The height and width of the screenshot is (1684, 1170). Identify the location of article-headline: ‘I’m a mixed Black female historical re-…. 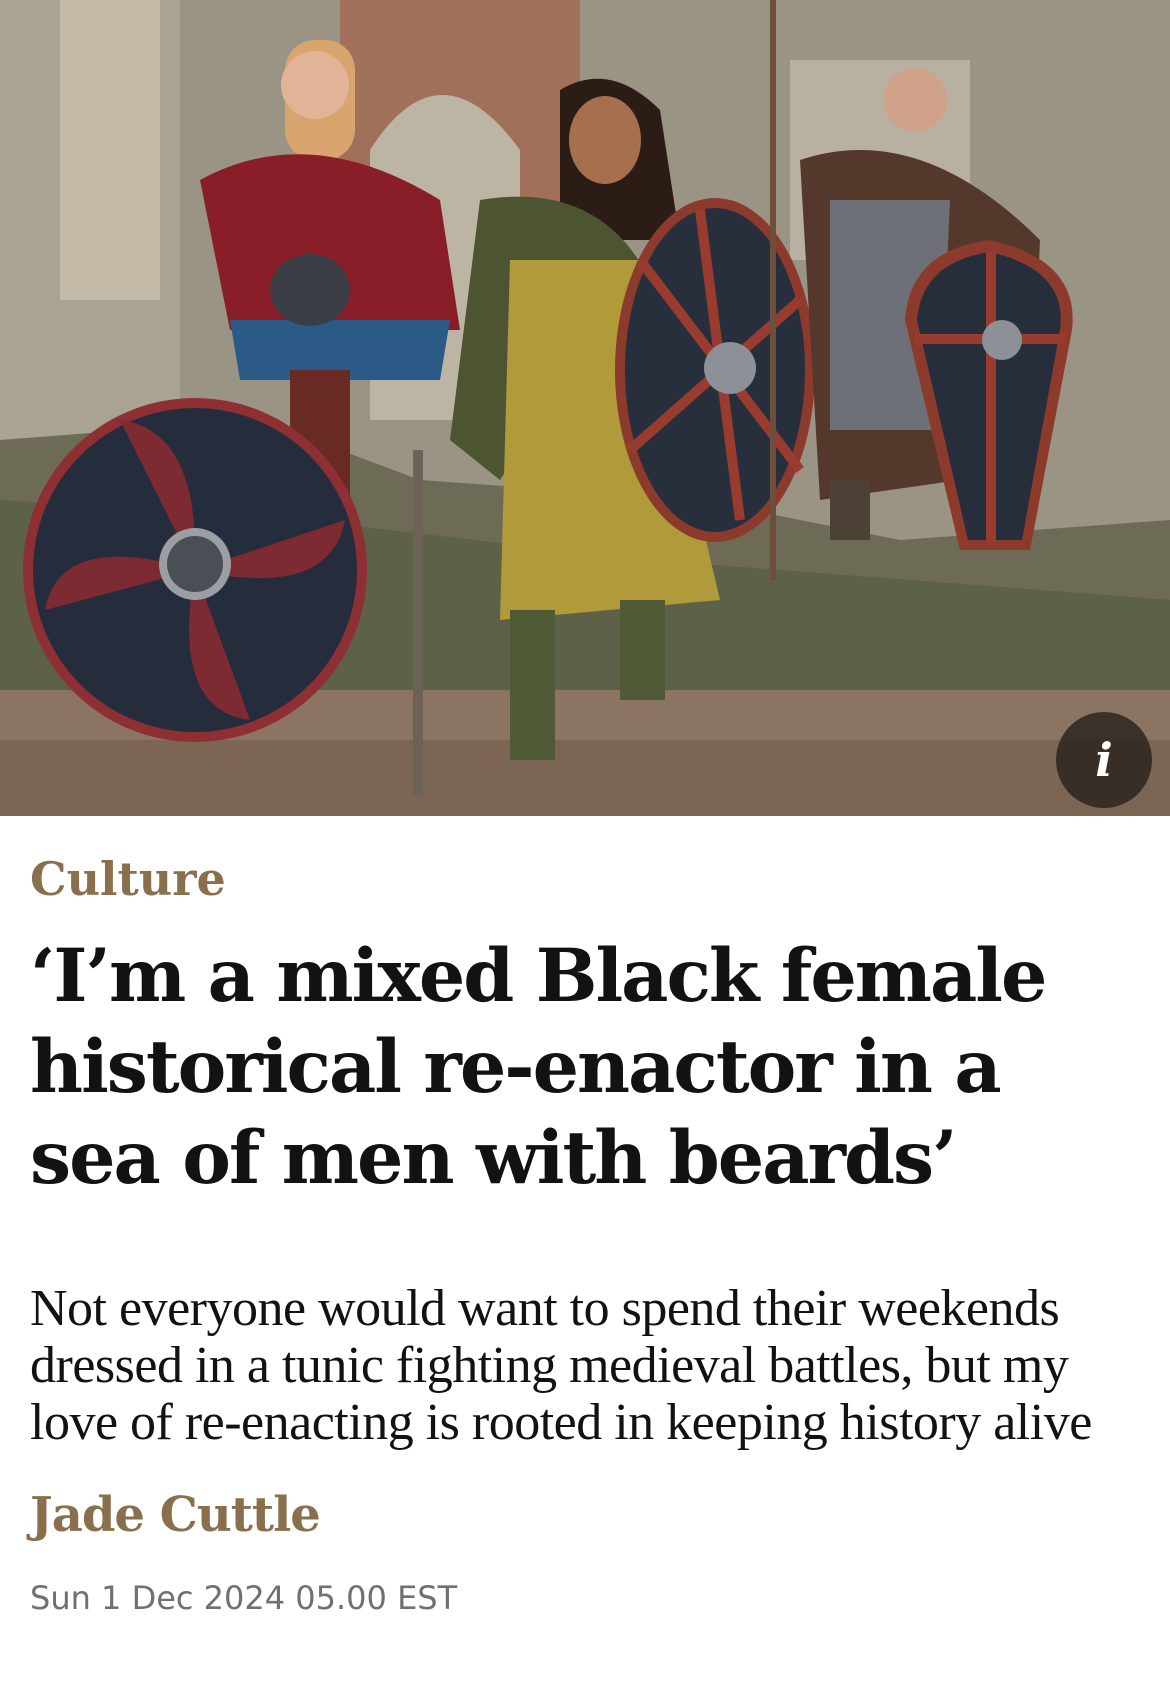
(539, 1067).